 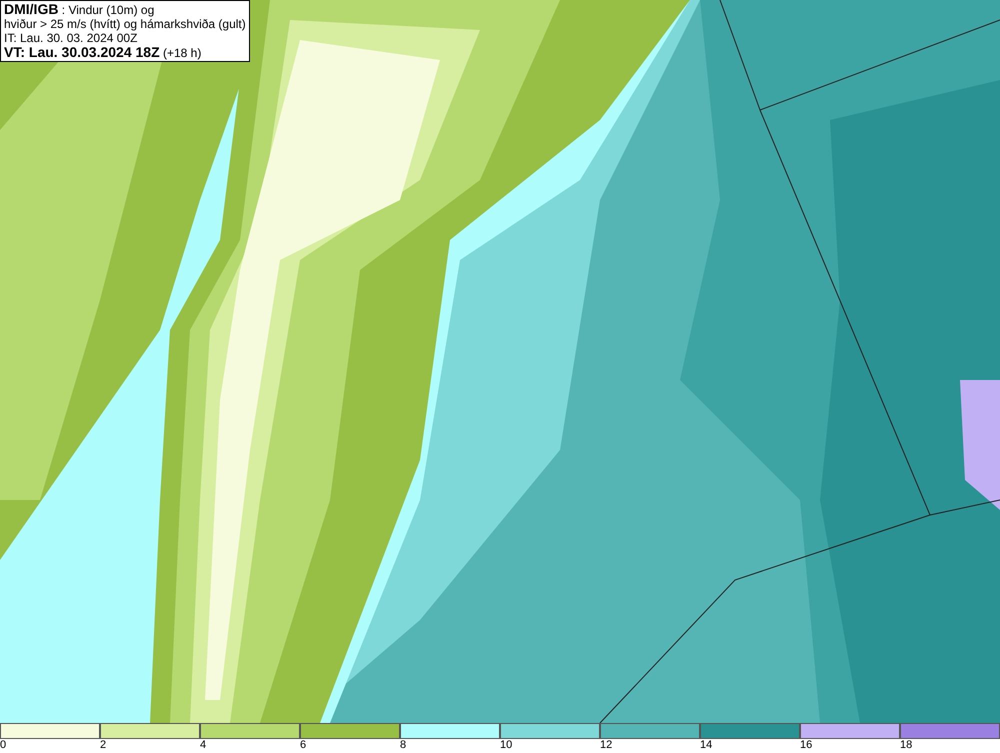 What do you see at coordinates (125, 24) in the screenshot?
I see `title-line: hviður > 25 m/s (hvítt) og hámarkshviða (gult)` at bounding box center [125, 24].